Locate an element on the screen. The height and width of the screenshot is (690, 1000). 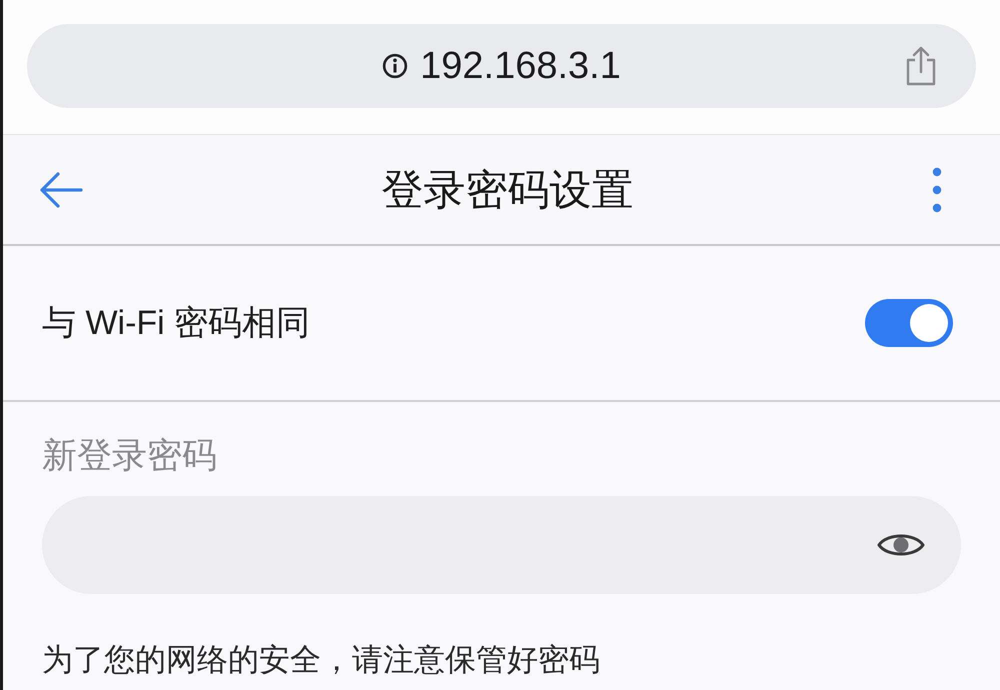
security-hint: 为了您的网络的安全，请注意保管好密码 is located at coordinates (321, 659).